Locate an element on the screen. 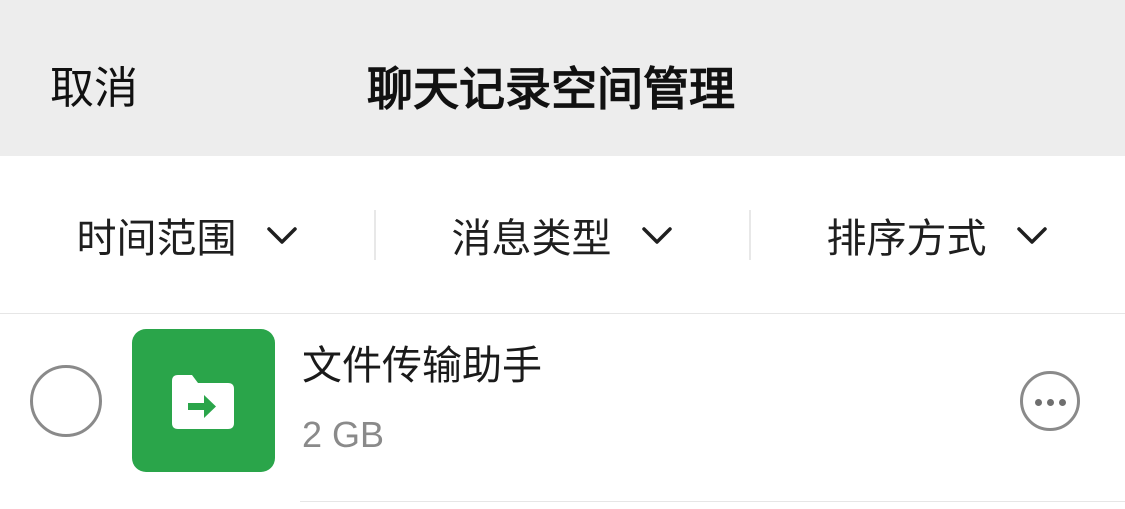 The width and height of the screenshot is (1125, 509). time-range-filter: 时间范围 is located at coordinates (187, 235).